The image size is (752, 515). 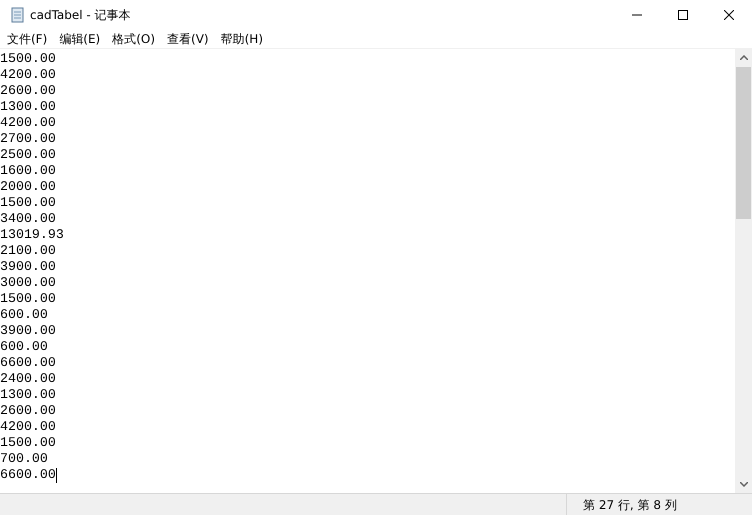 I want to click on menu-item: 编辑(E), so click(x=79, y=39).